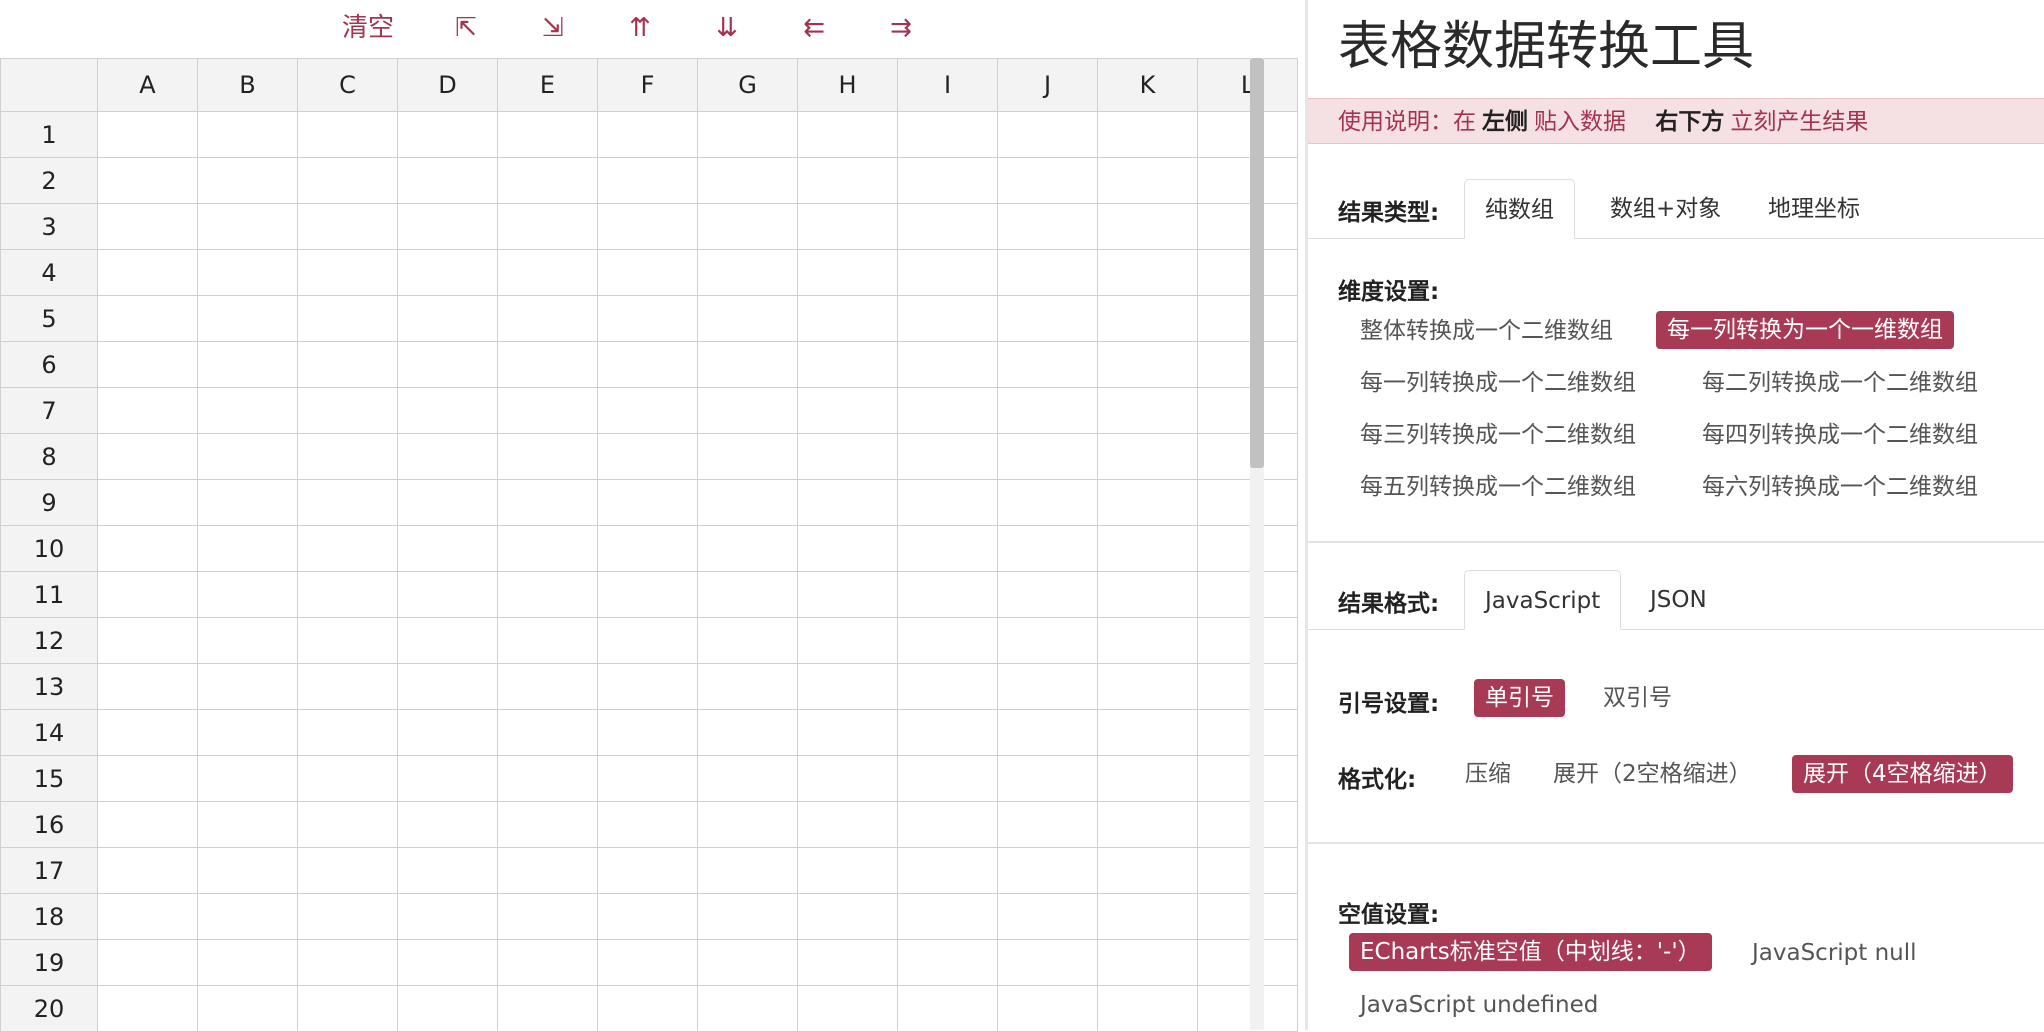 This screenshot has height=1032, width=2044. What do you see at coordinates (1805, 330) in the screenshot?
I see `dimension-option-each-column-1d: 每一列转换为一个一维数组` at bounding box center [1805, 330].